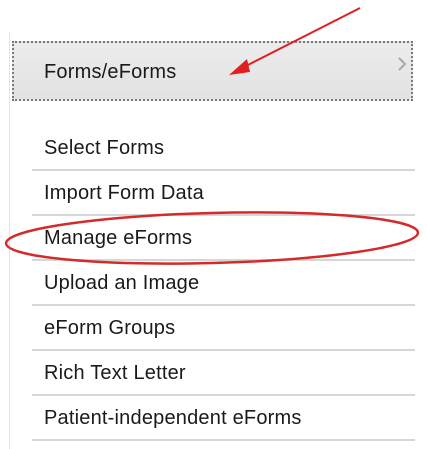 This screenshot has height=449, width=427. What do you see at coordinates (223, 418) in the screenshot?
I see `menu-item-patient-independent-eforms: Patient-independent eForms` at bounding box center [223, 418].